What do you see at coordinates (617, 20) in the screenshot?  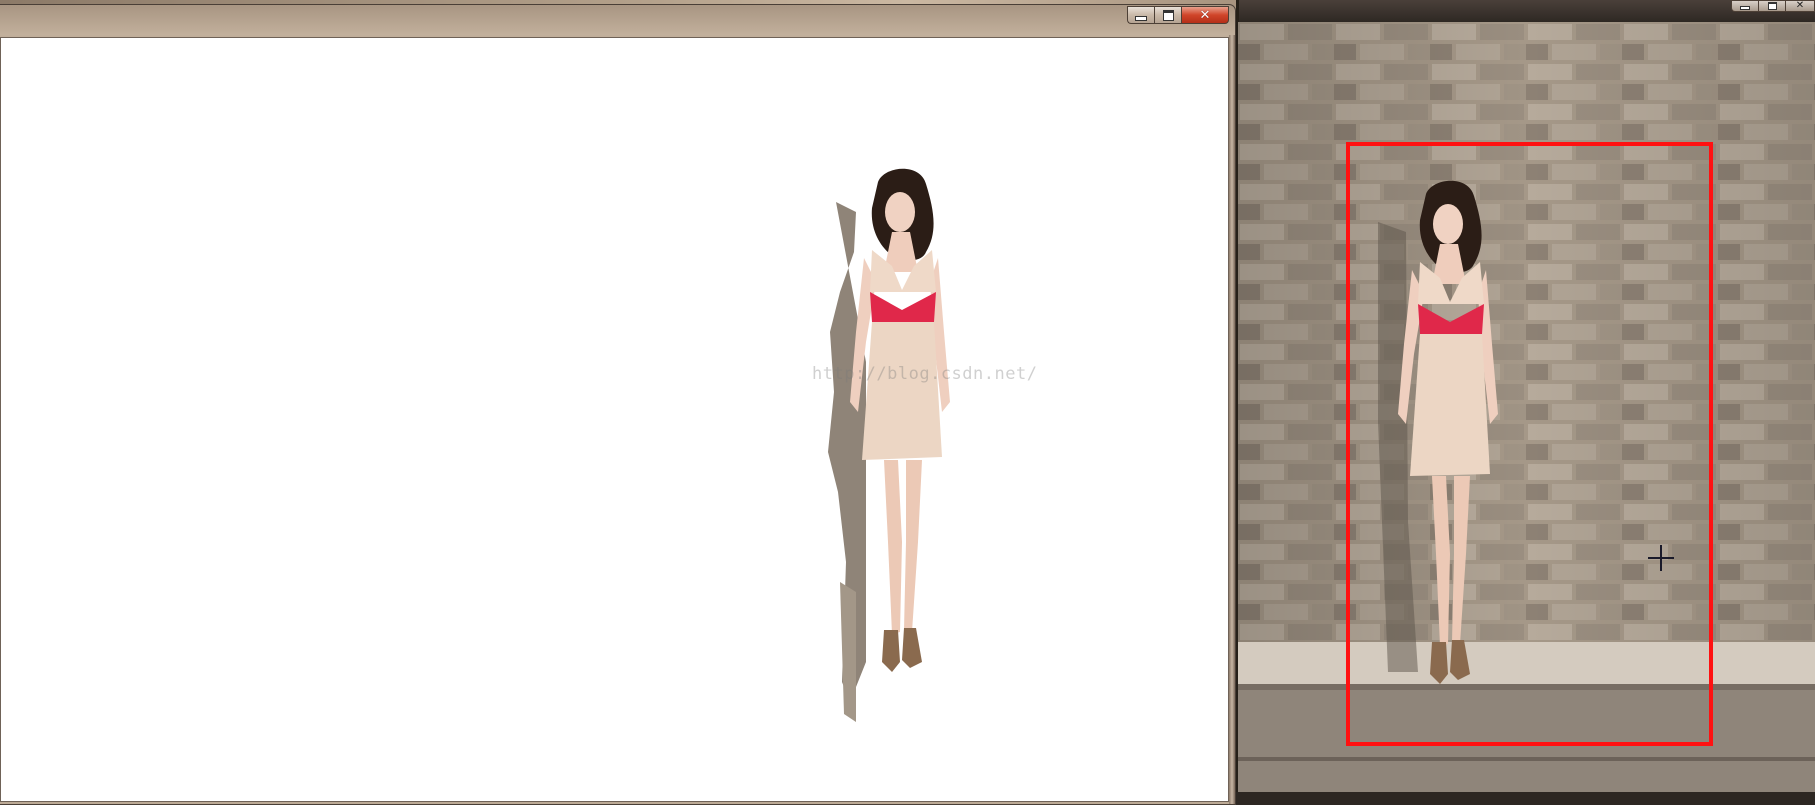 I see `result-window-titlebar: ✕` at bounding box center [617, 20].